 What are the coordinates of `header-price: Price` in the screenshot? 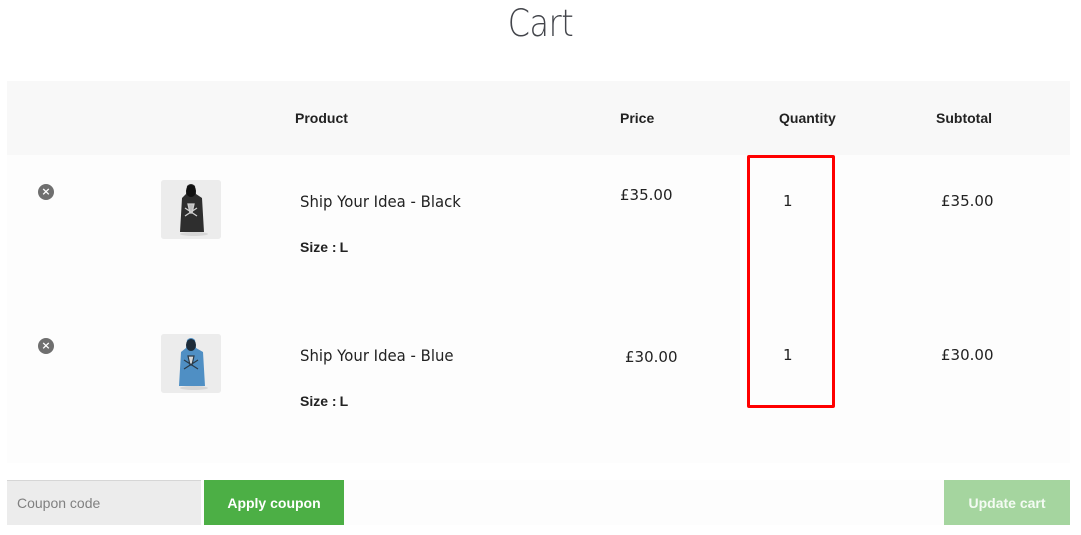 It's located at (637, 118).